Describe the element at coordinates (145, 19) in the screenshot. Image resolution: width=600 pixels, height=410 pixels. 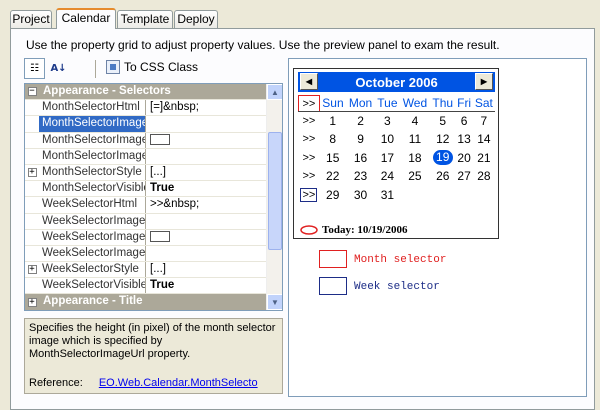
I see `tab-template: Template` at that location.